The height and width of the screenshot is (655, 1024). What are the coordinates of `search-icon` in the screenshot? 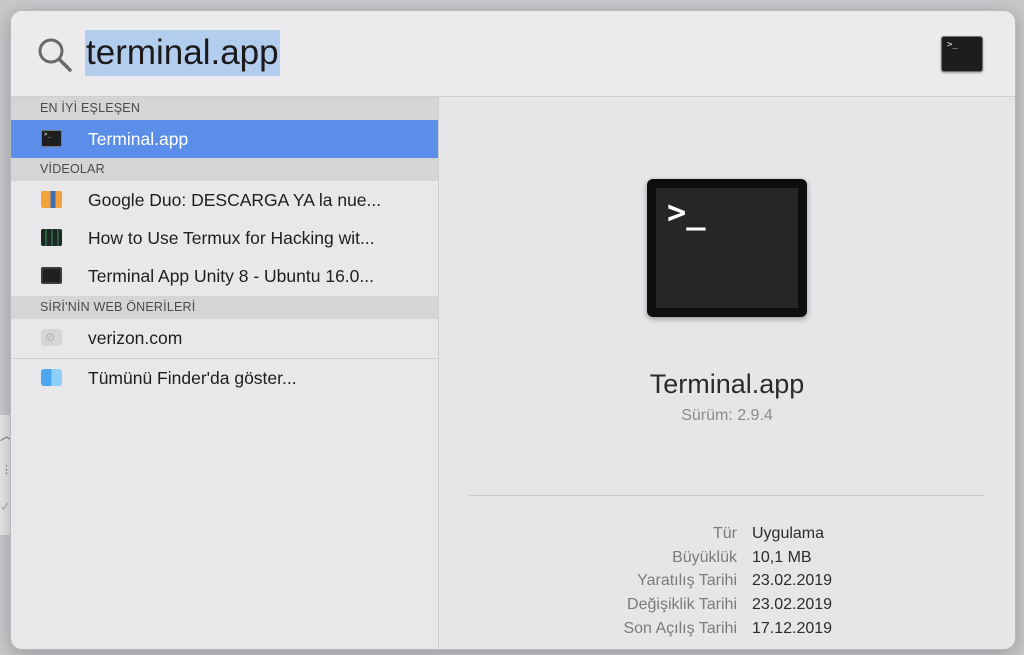 It's located at (55, 55).